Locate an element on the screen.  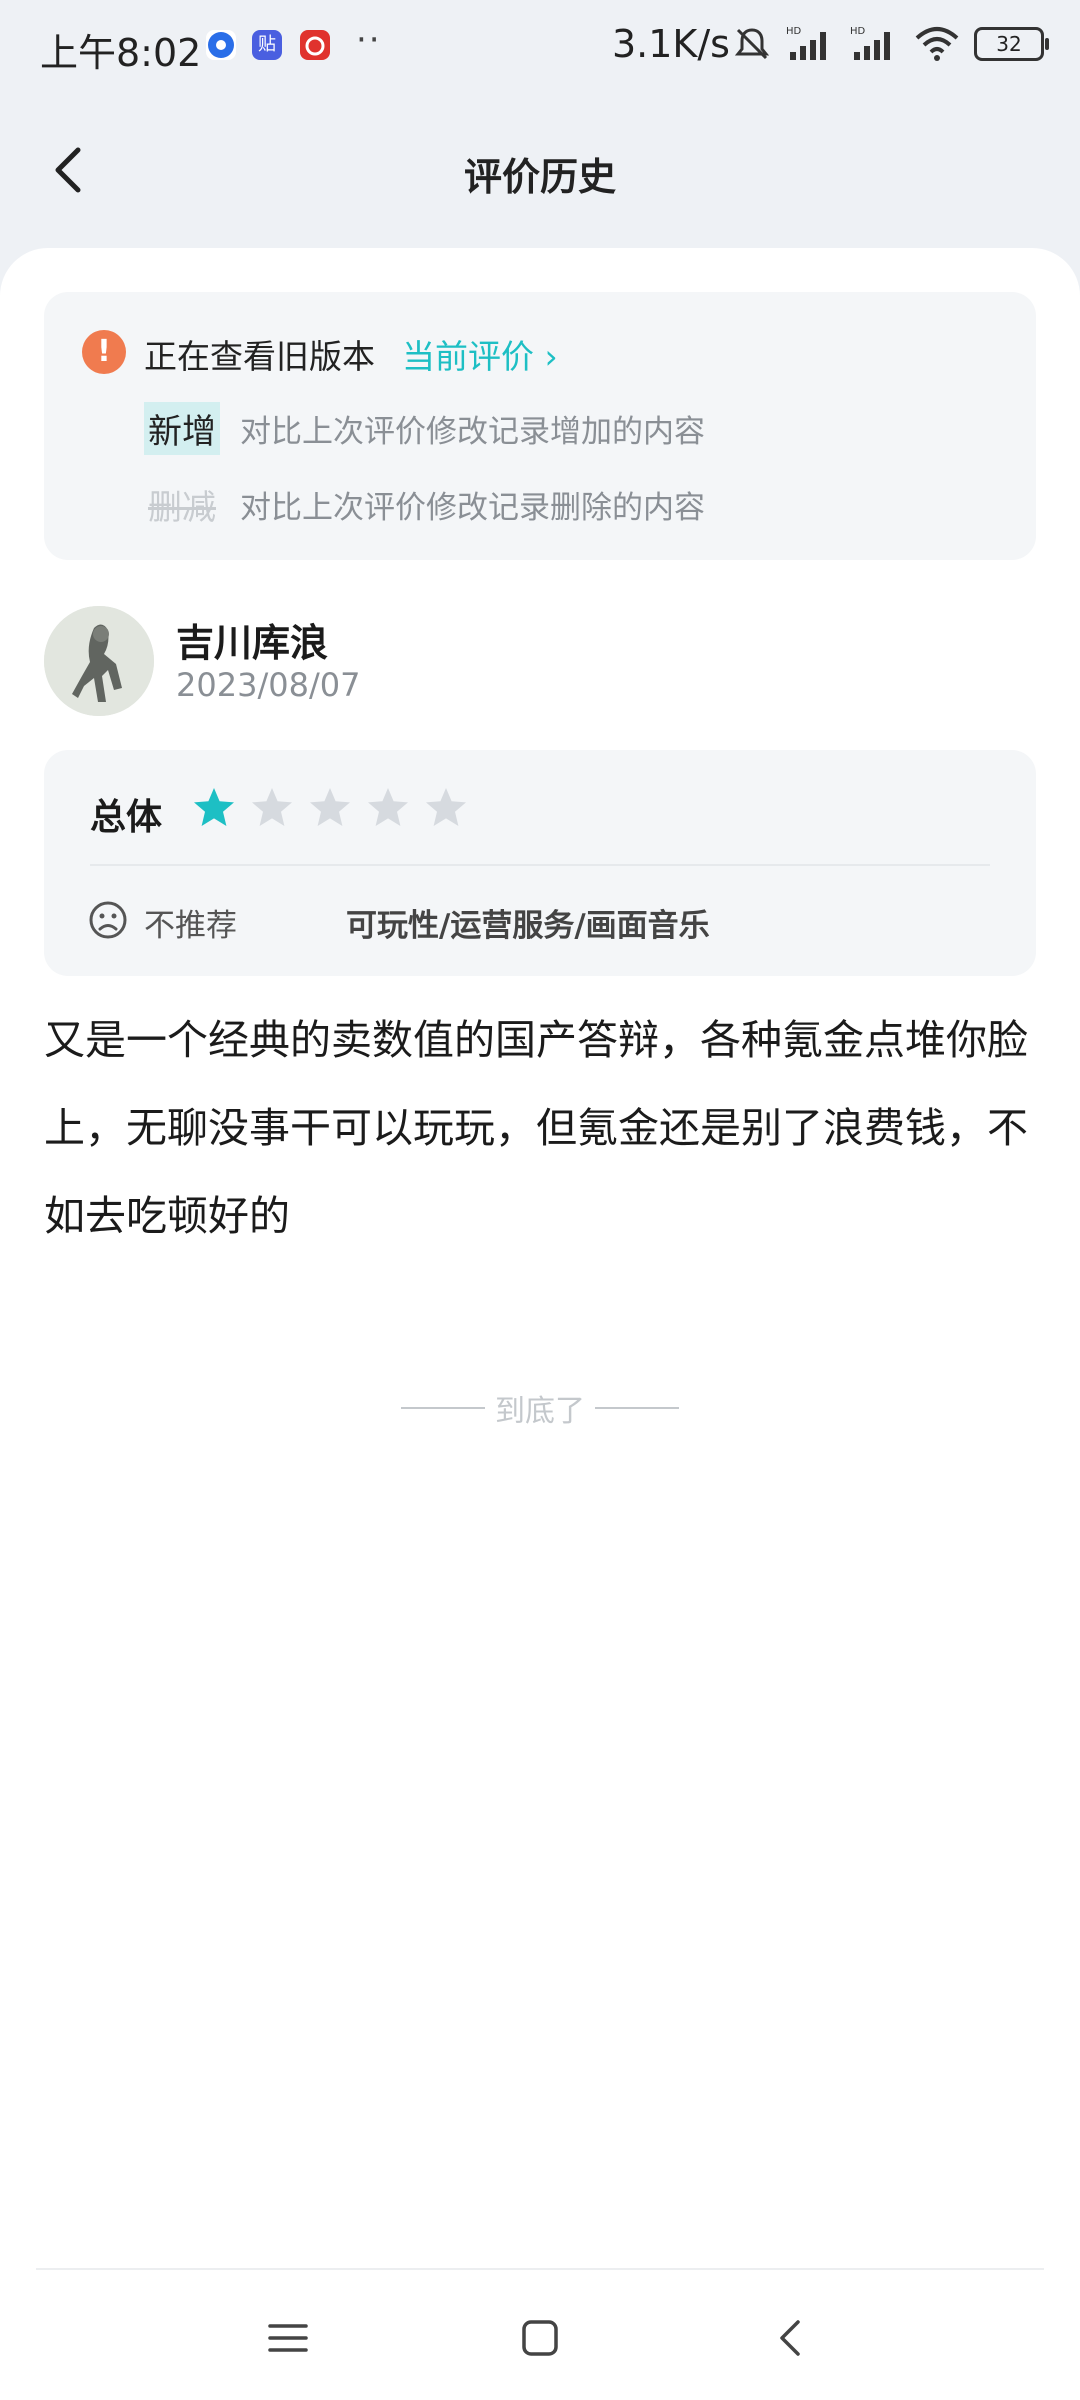
avatar is located at coordinates (99, 661).